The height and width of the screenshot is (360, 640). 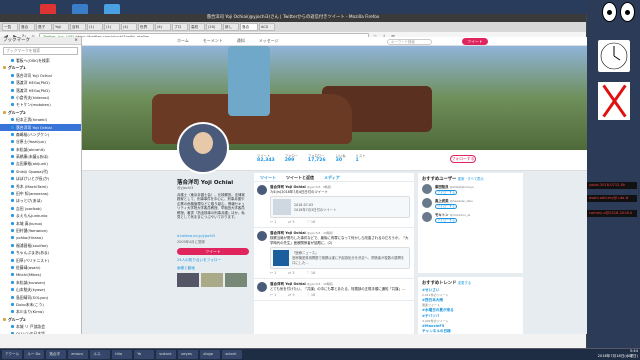 What do you see at coordinates (612, 213) in the screenshot?
I see `desktop-term-3: commy-v@2018-2018-0` at bounding box center [612, 213].